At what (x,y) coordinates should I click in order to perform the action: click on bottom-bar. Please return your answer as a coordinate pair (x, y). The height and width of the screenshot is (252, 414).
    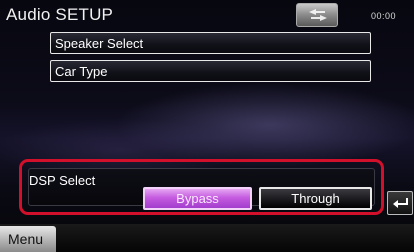
    Looking at the image, I should click on (207, 238).